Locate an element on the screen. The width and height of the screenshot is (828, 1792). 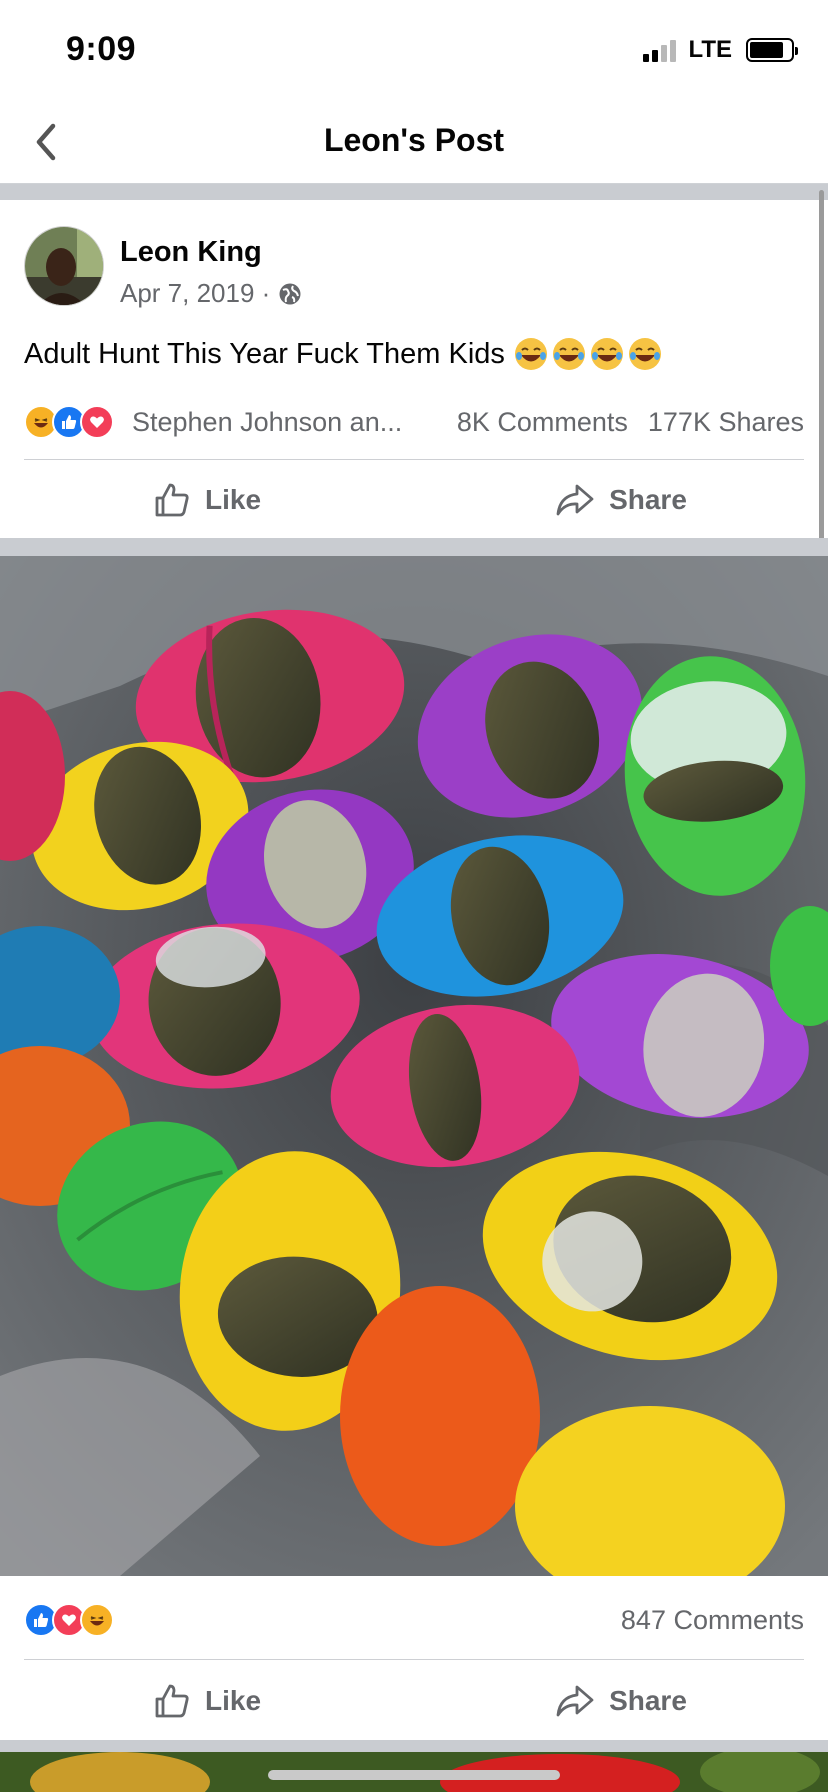
haha-icon is located at coordinates (97, 1620).